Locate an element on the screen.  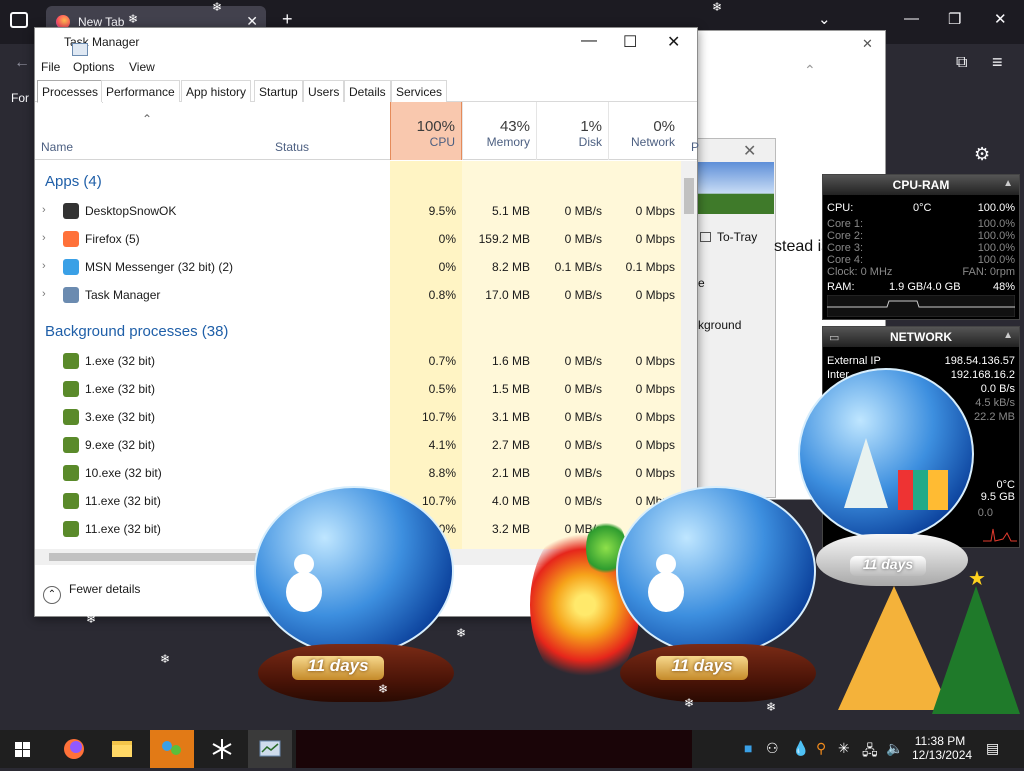
cell-mem: 8.2 MB is located at coordinates (510, 267).